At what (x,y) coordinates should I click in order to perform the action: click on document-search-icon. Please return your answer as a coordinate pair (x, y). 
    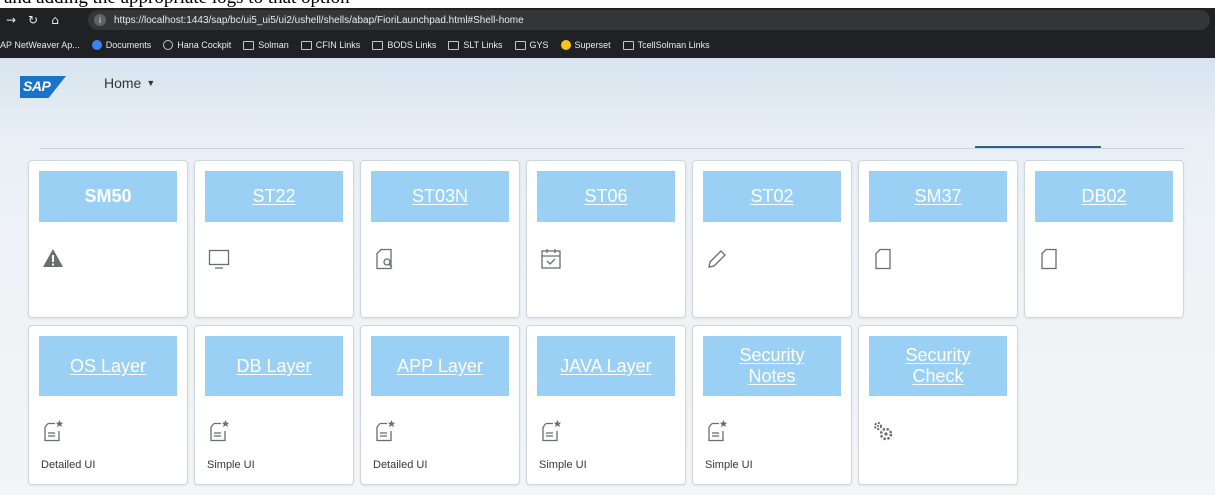
    Looking at the image, I should click on (385, 259).